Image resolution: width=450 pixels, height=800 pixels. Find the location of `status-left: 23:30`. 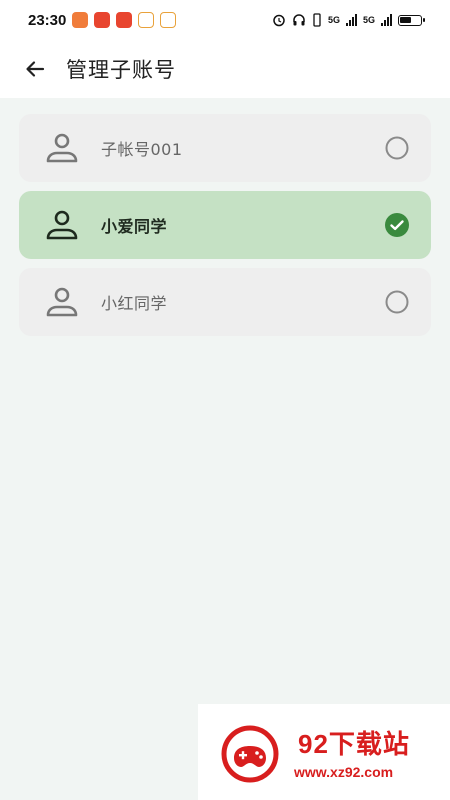

status-left: 23:30 is located at coordinates (102, 20).